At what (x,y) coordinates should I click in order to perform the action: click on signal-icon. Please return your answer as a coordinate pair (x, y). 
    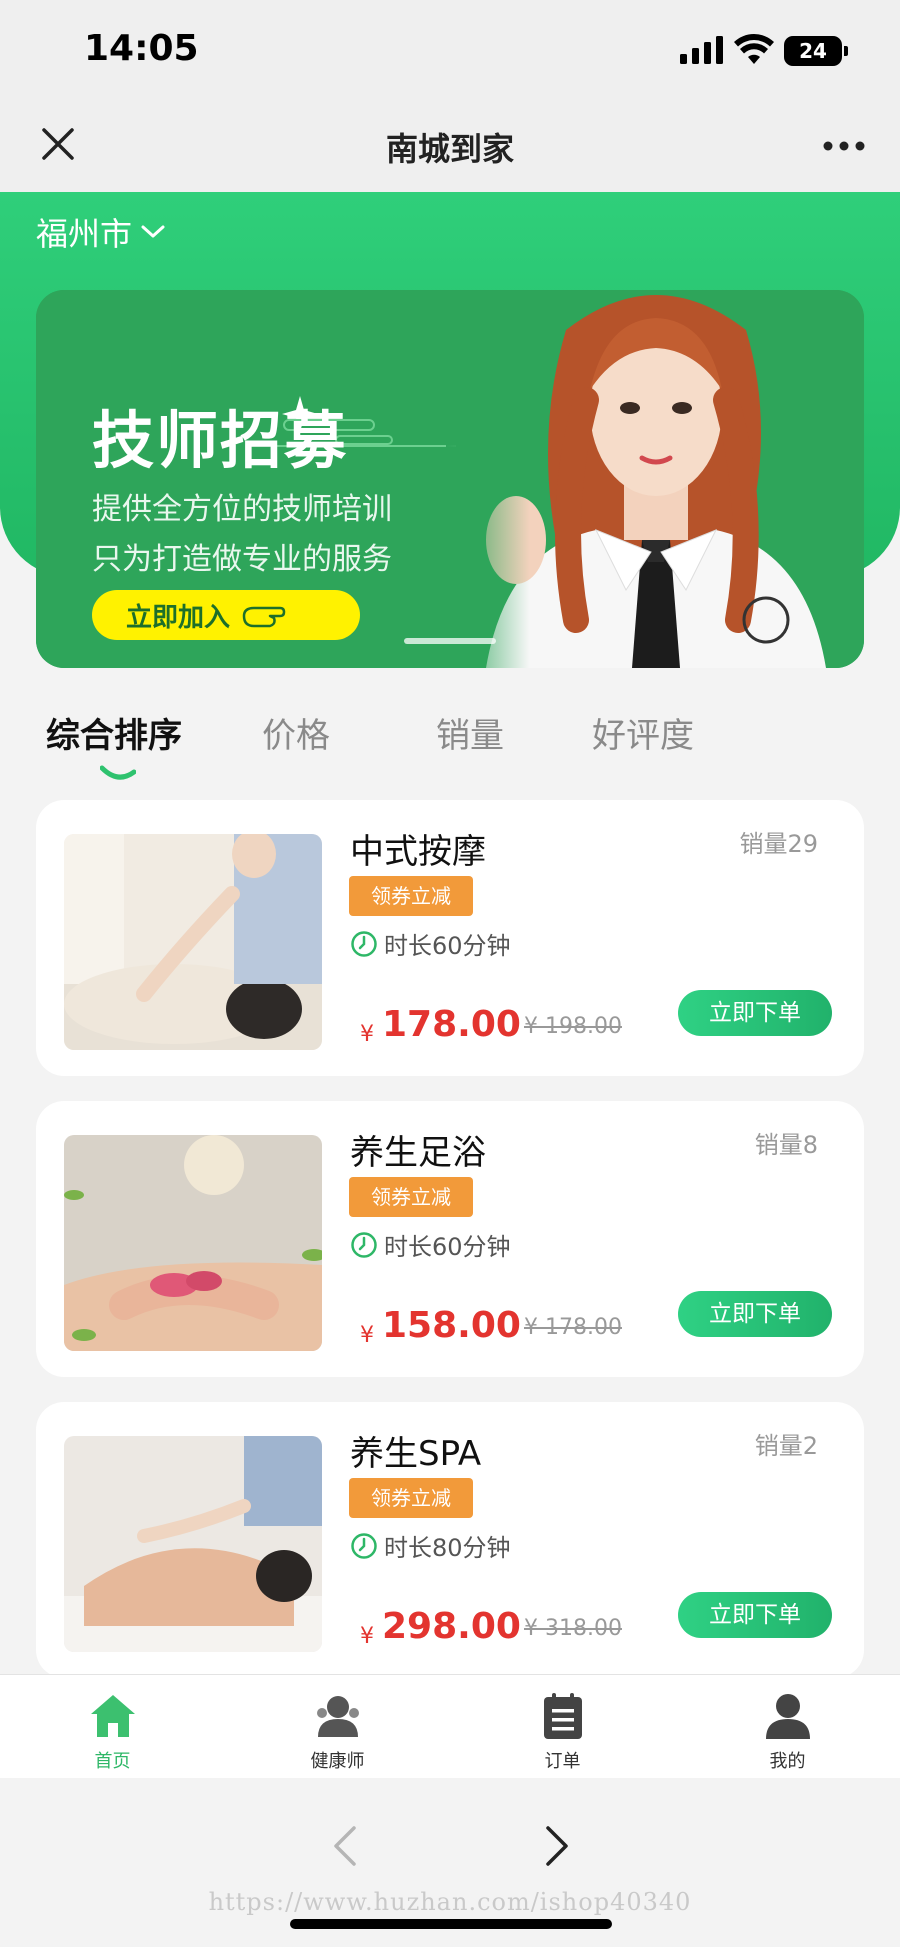
    Looking at the image, I should click on (701, 50).